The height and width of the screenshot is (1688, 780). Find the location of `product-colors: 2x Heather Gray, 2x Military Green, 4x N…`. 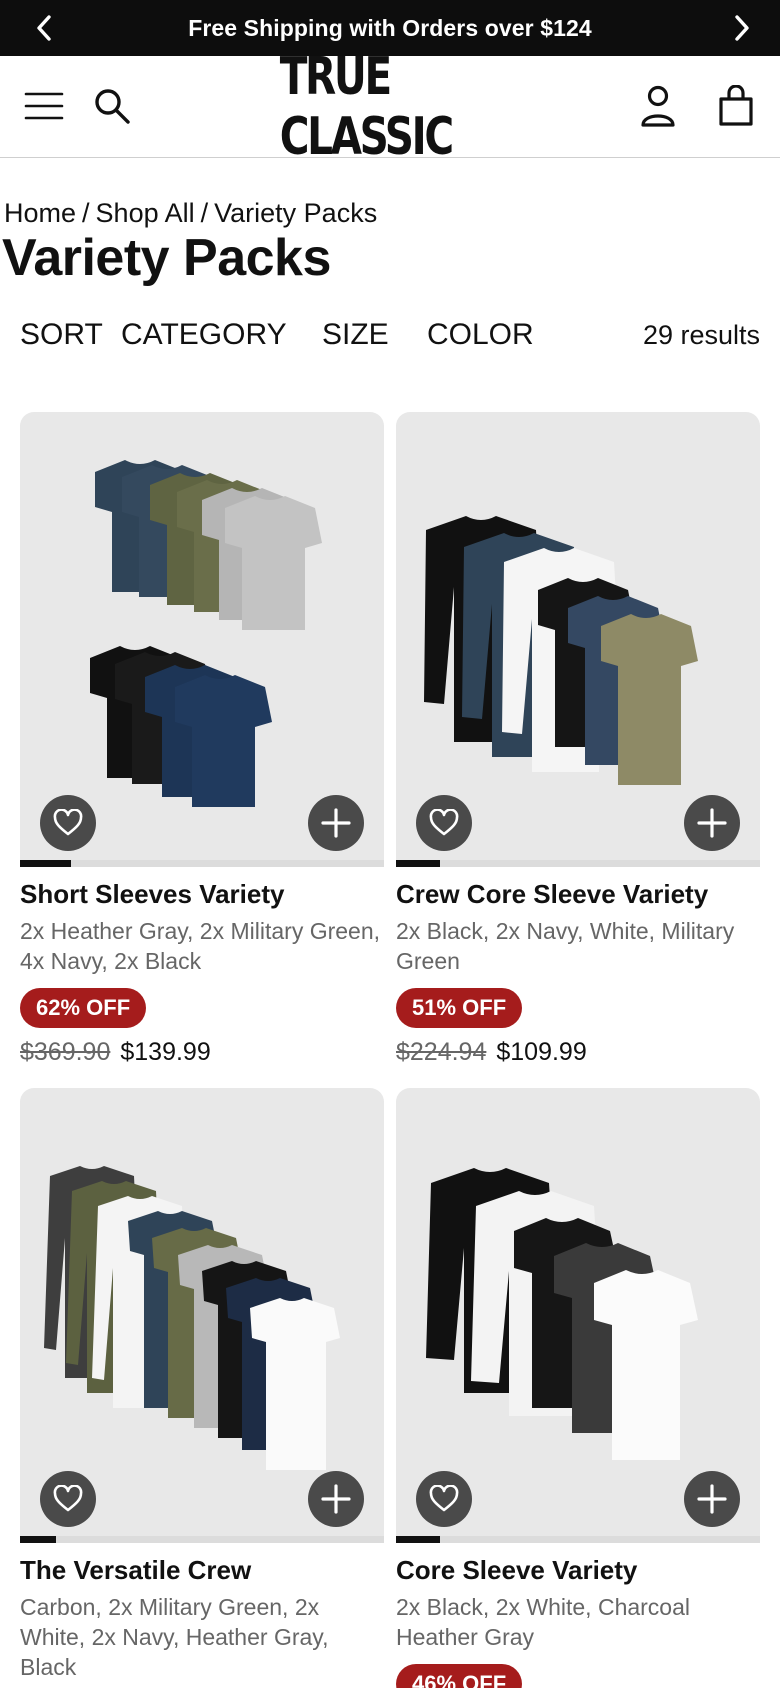

product-colors: 2x Heather Gray, 2x Military Green, 4x N… is located at coordinates (200, 946).